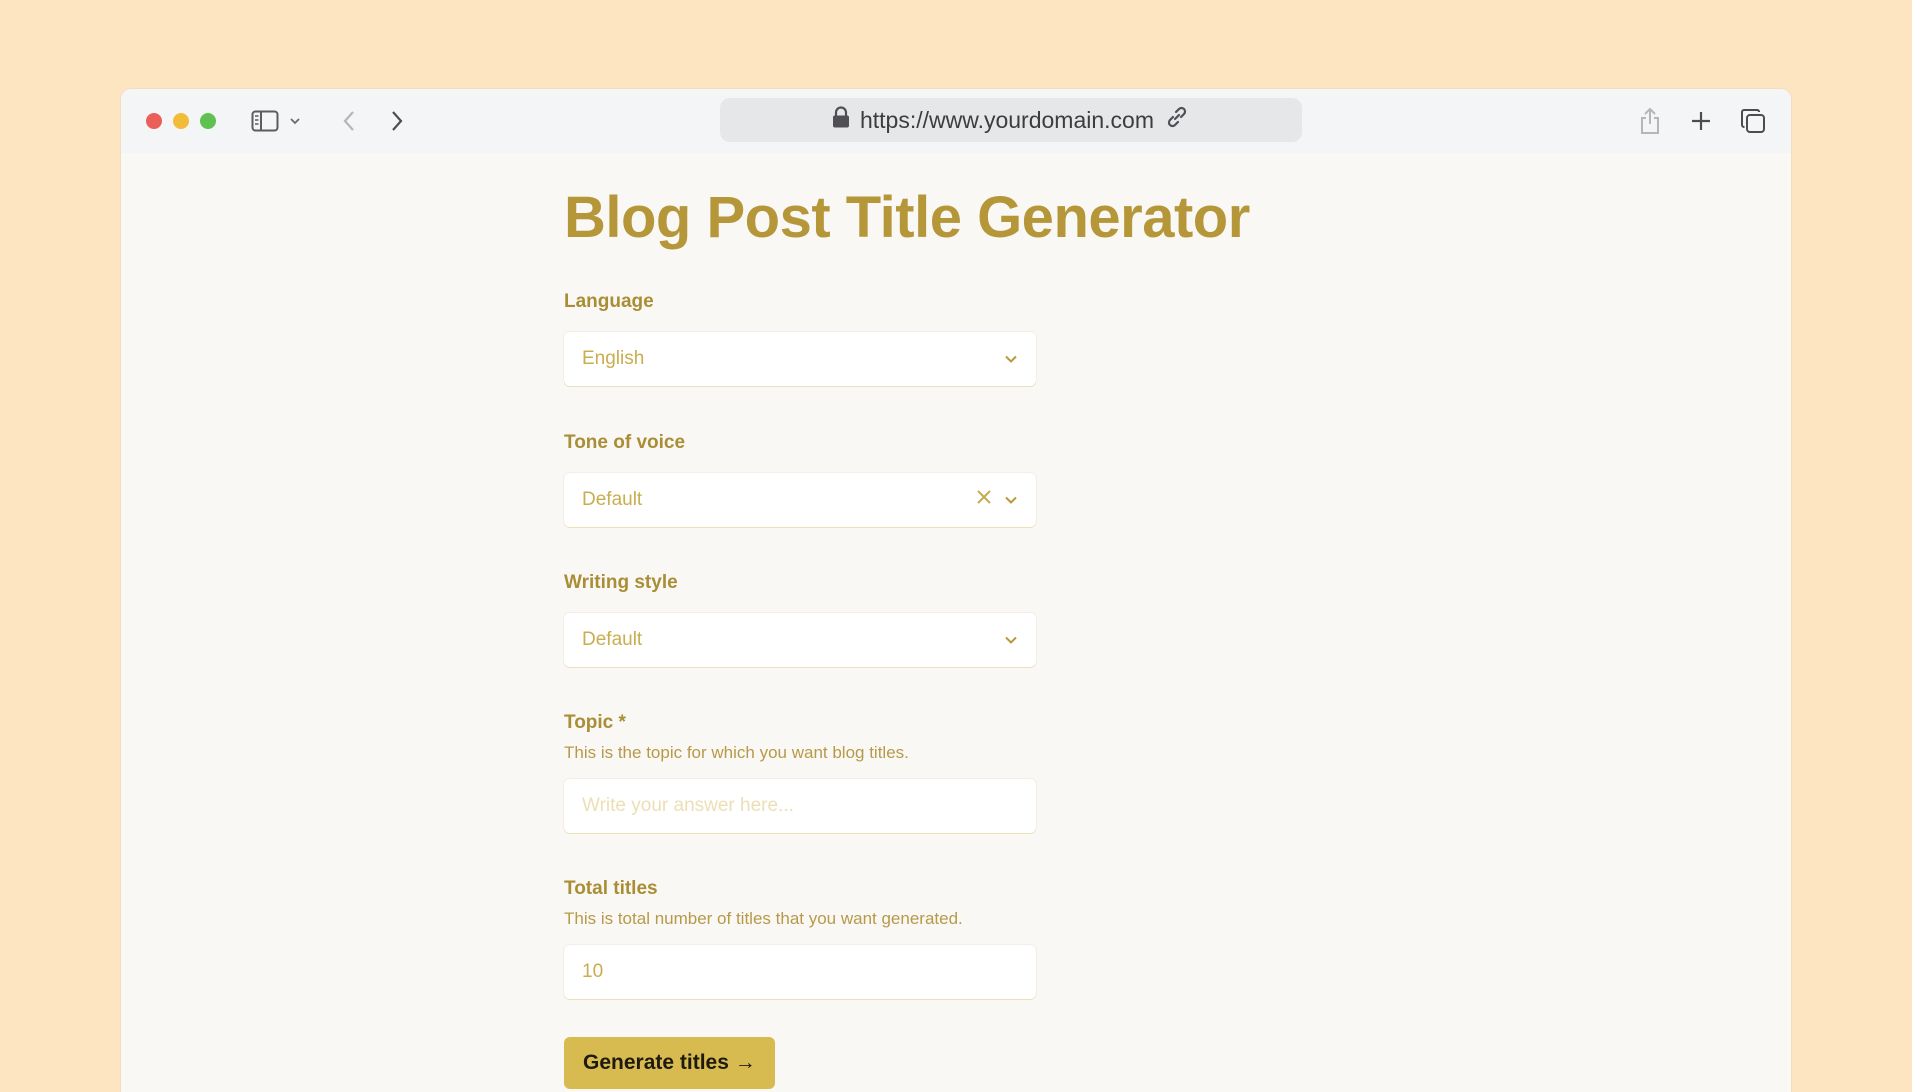 This screenshot has width=1912, height=1092. I want to click on lock-icon, so click(841, 120).